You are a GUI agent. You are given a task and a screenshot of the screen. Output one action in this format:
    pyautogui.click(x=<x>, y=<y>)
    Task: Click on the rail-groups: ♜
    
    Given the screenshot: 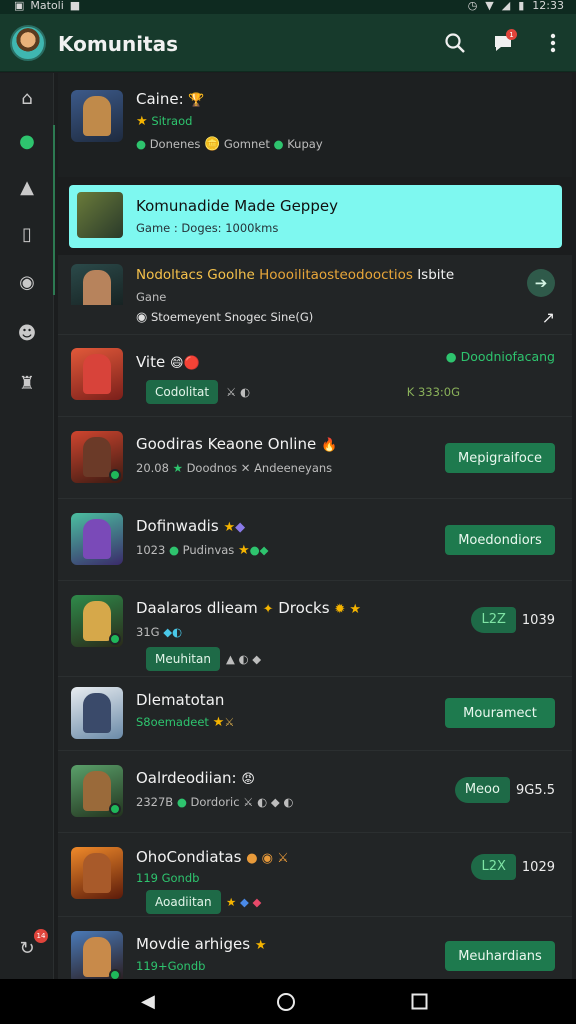 What is the action you would take?
    pyautogui.click(x=27, y=383)
    